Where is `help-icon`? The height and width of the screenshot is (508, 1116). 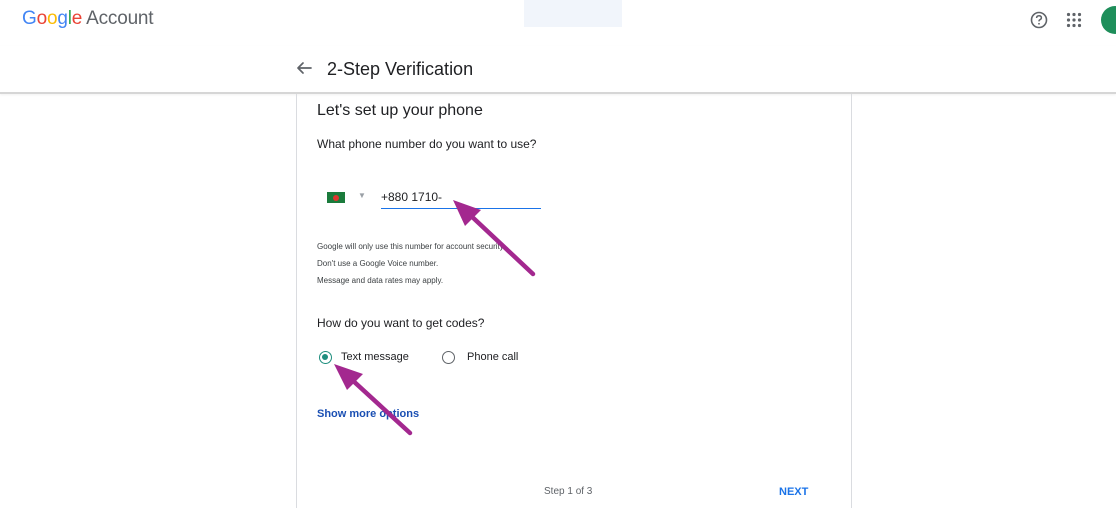 help-icon is located at coordinates (1039, 20).